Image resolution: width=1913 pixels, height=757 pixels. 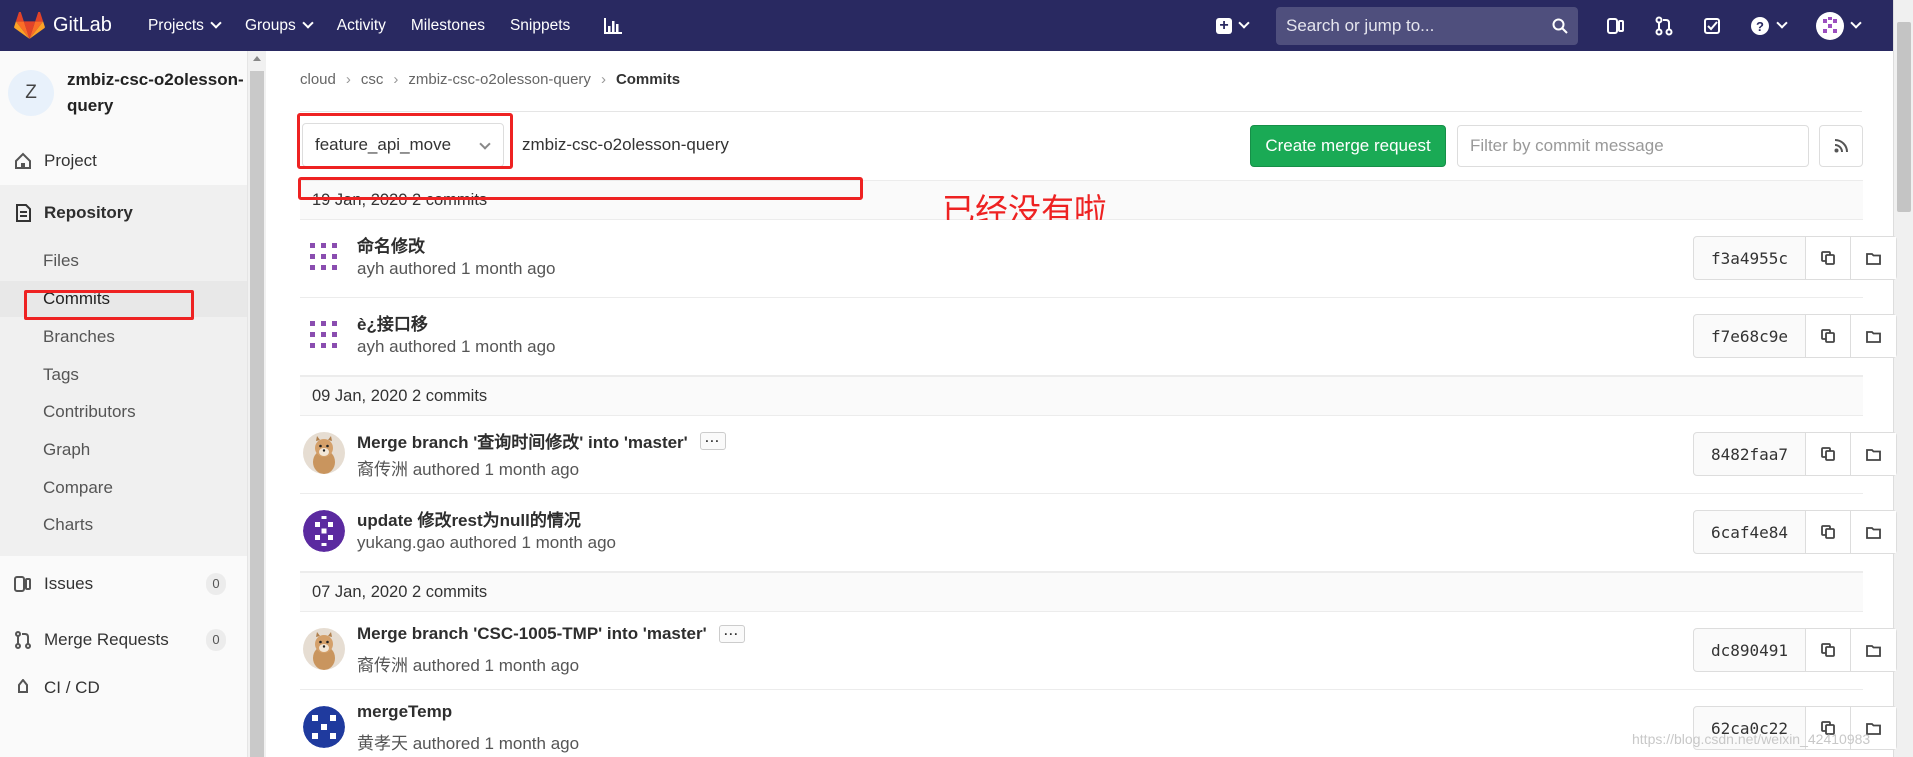 What do you see at coordinates (1750, 532) in the screenshot?
I see `commit-sha-button: 6caf4e84` at bounding box center [1750, 532].